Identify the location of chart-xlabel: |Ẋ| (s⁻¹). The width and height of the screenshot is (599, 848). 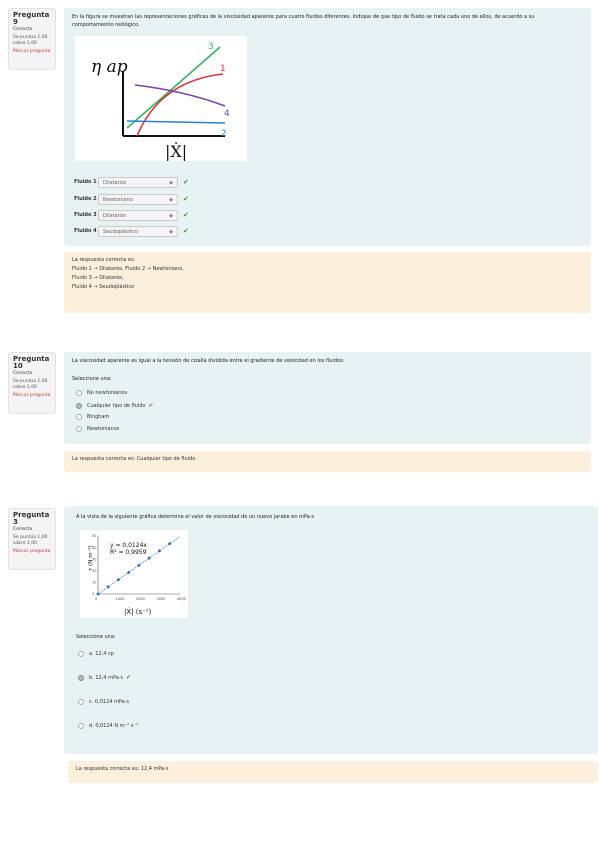
(138, 611).